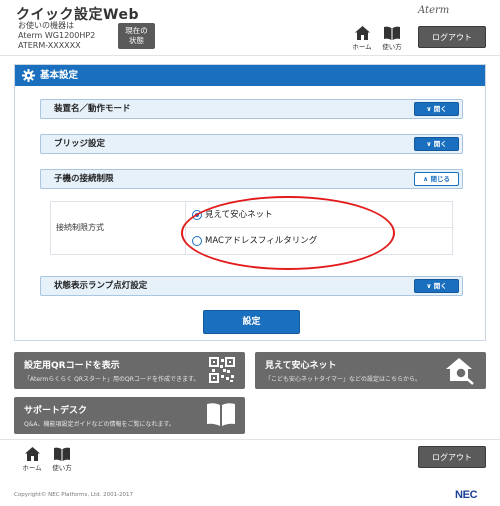 The height and width of the screenshot is (506, 500). Describe the element at coordinates (32, 462) in the screenshot. I see `footer-home-button: ホーム` at that location.